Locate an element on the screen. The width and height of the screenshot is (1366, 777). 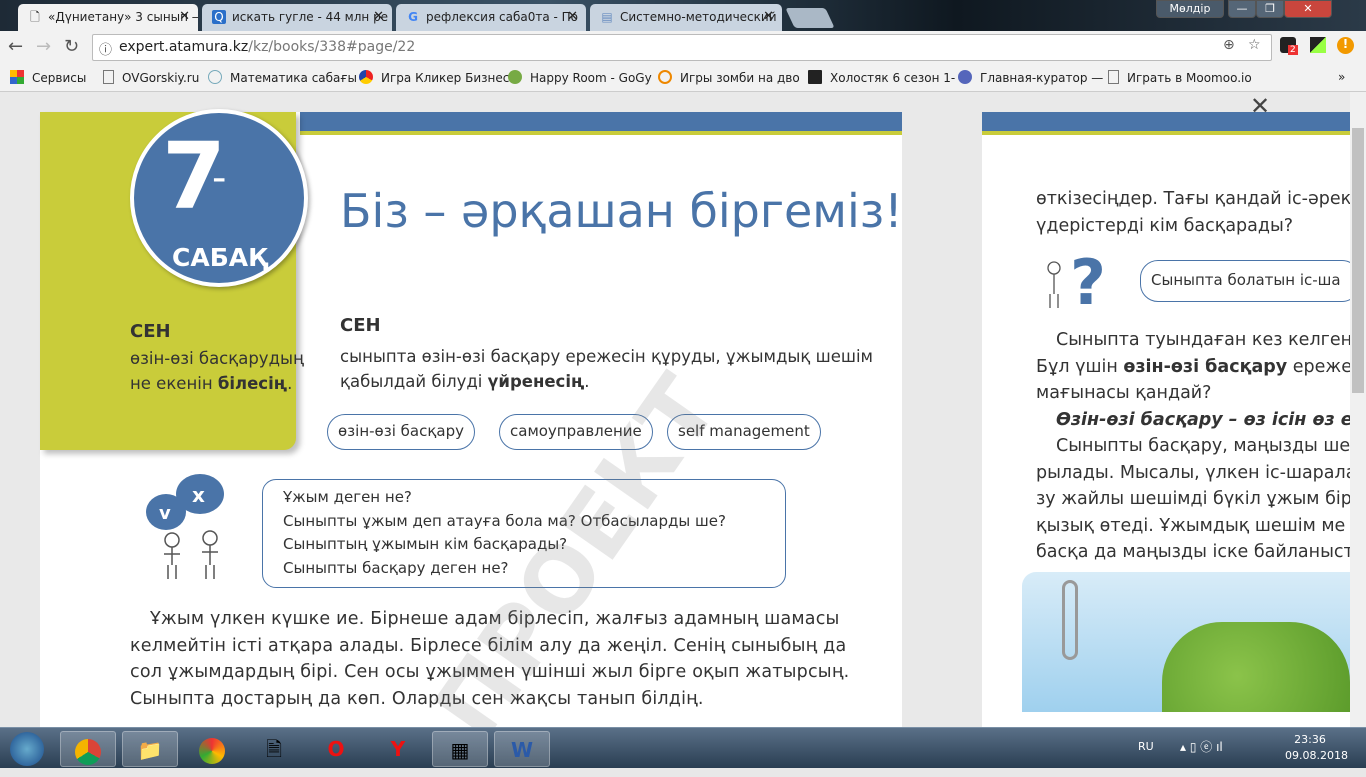
tray-icons: ▴ ▯ ⓔ ıl is located at coordinates (1201, 746).